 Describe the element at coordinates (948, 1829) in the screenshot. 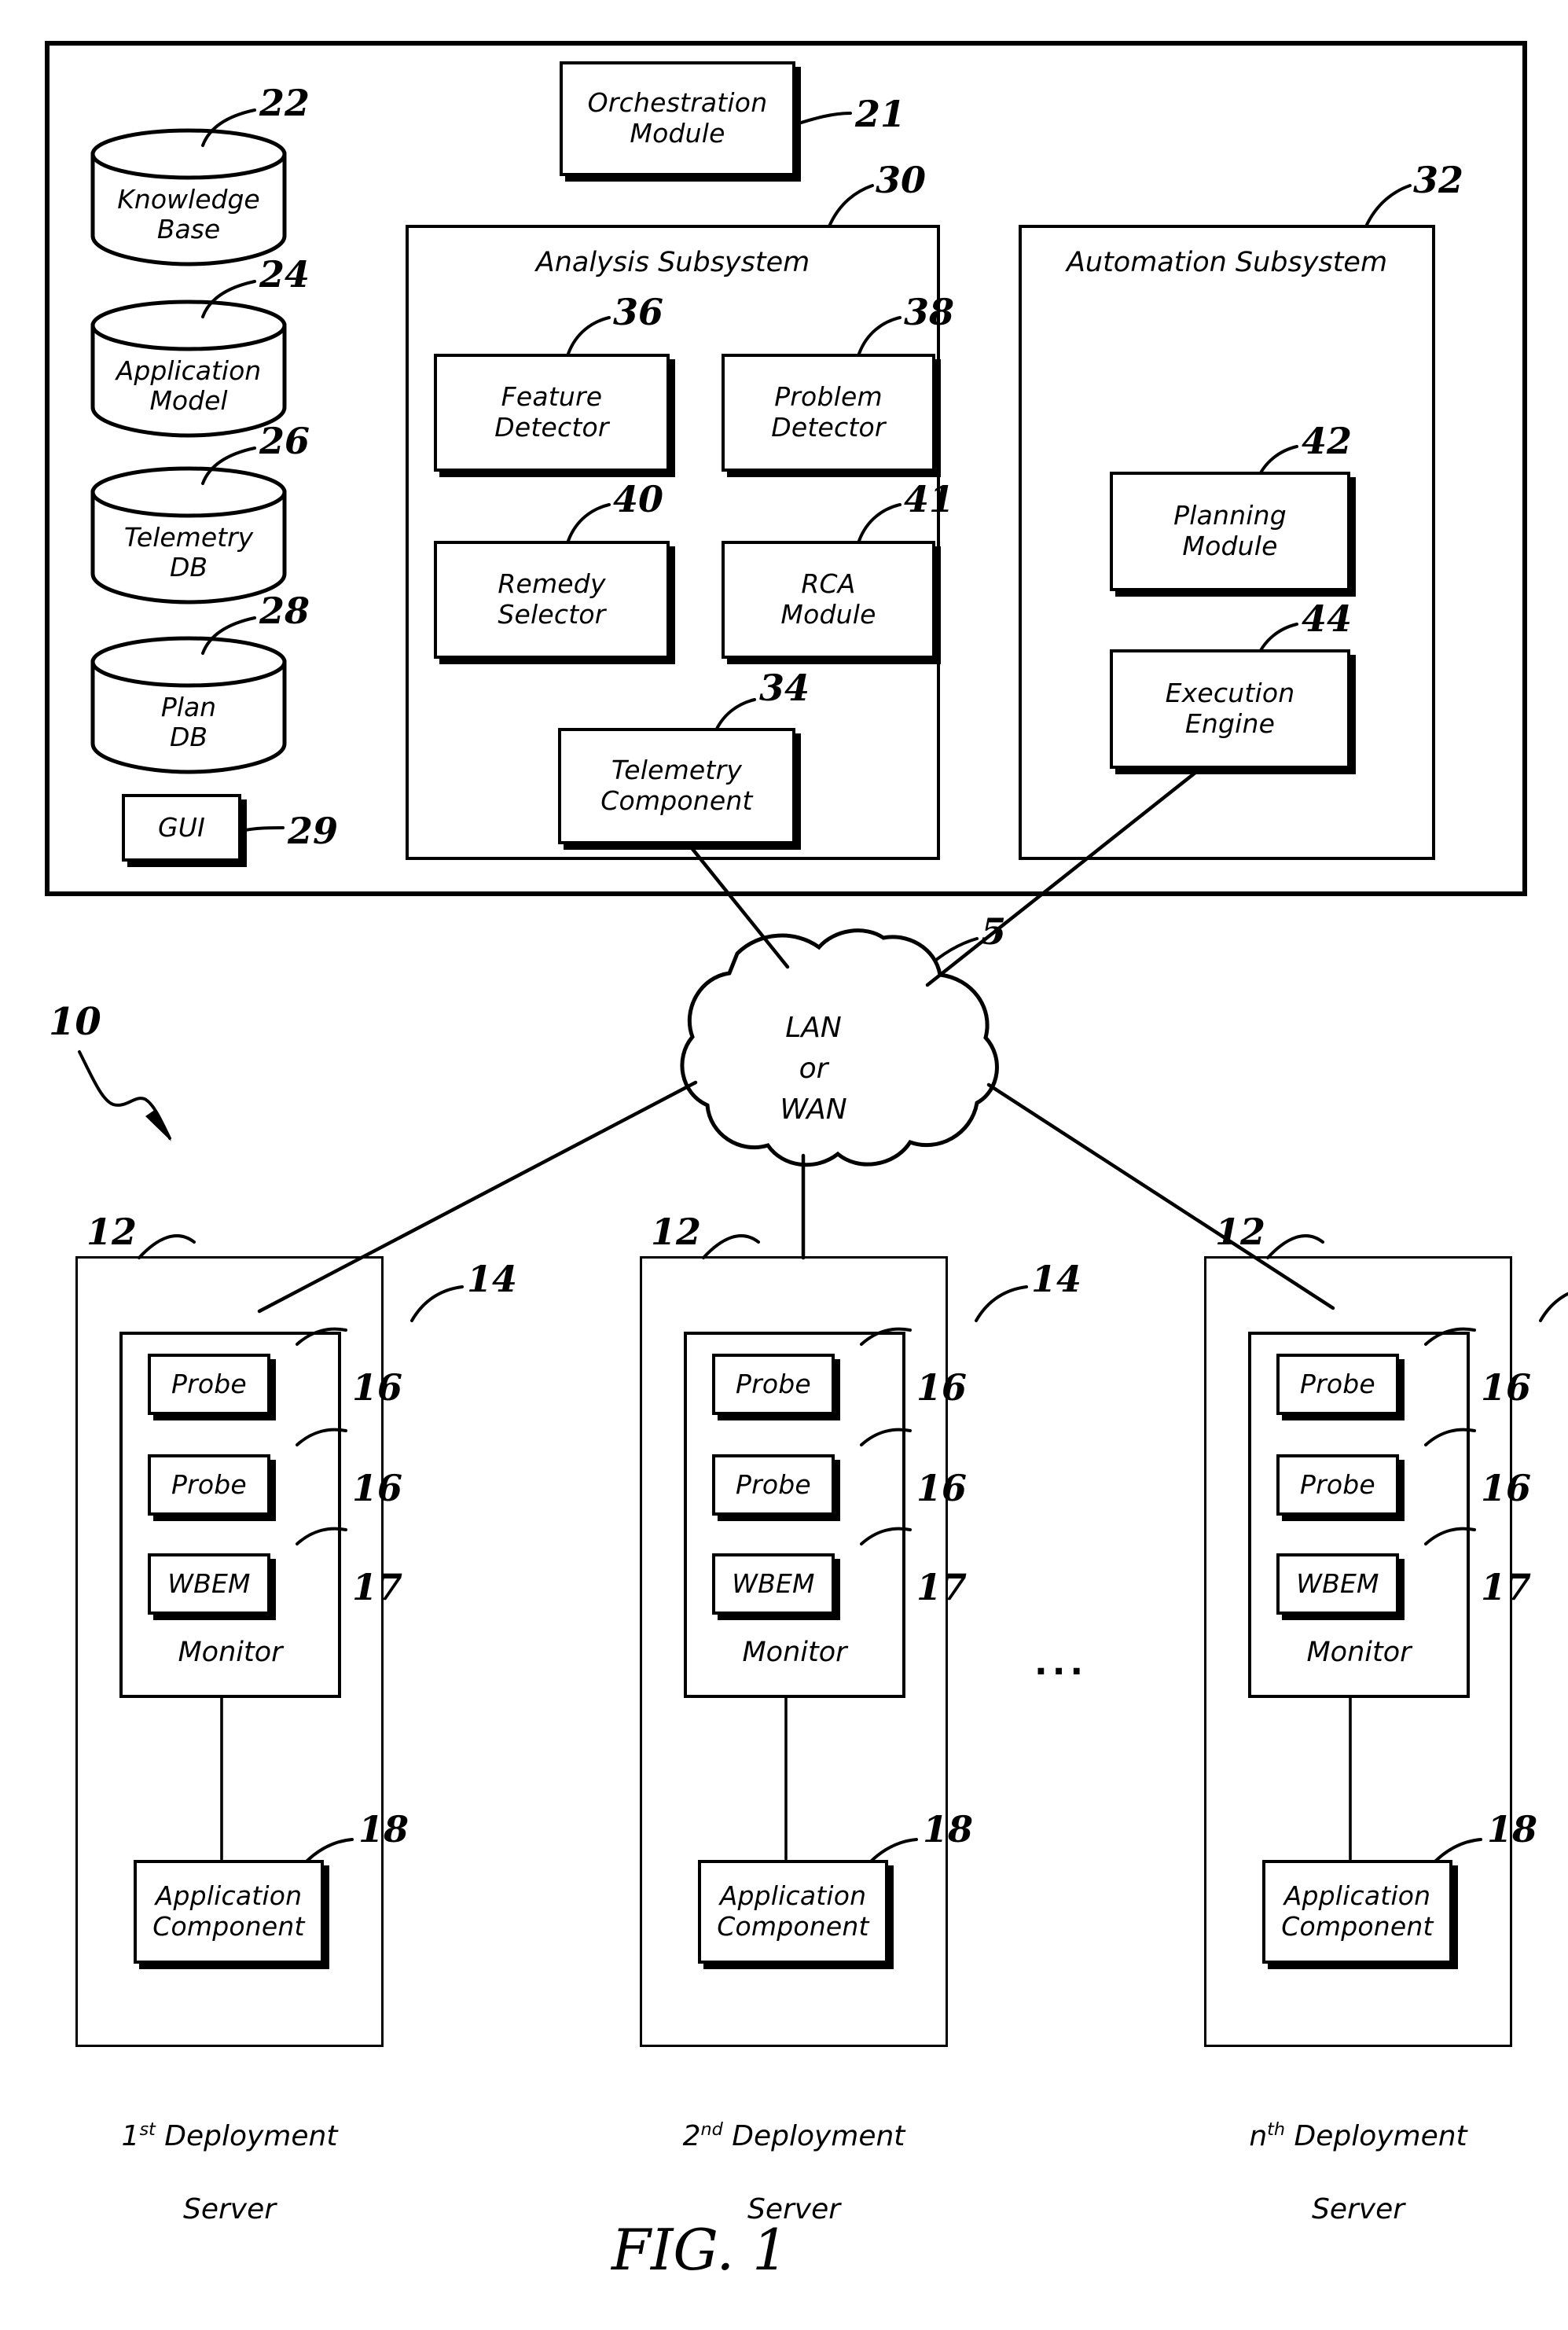

I see `ref-18-2: 18` at that location.